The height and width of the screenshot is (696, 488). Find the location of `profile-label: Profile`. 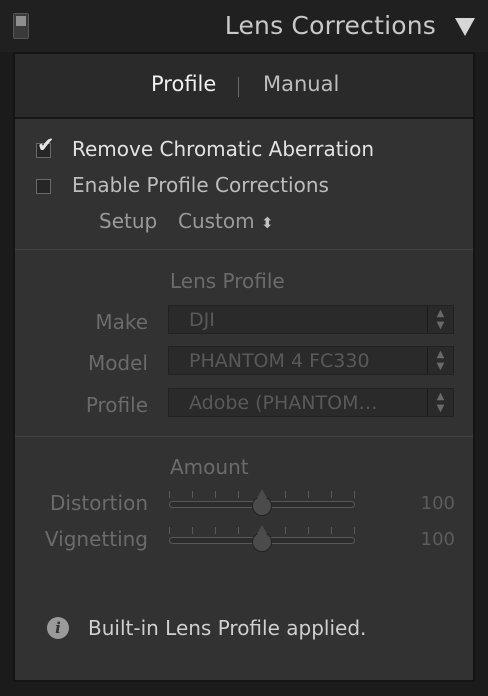

profile-label: Profile is located at coordinates (116, 405).